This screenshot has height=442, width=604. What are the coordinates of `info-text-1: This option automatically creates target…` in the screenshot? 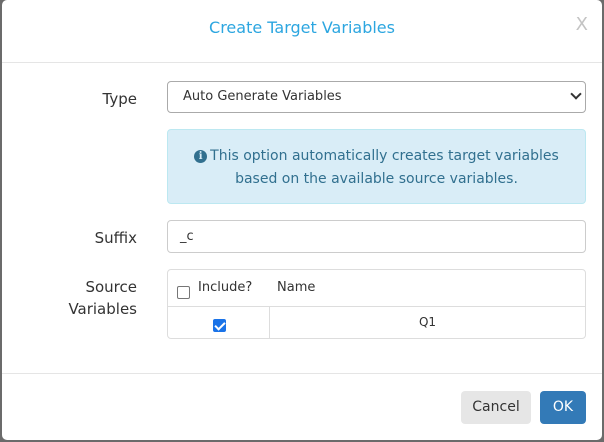 It's located at (384, 156).